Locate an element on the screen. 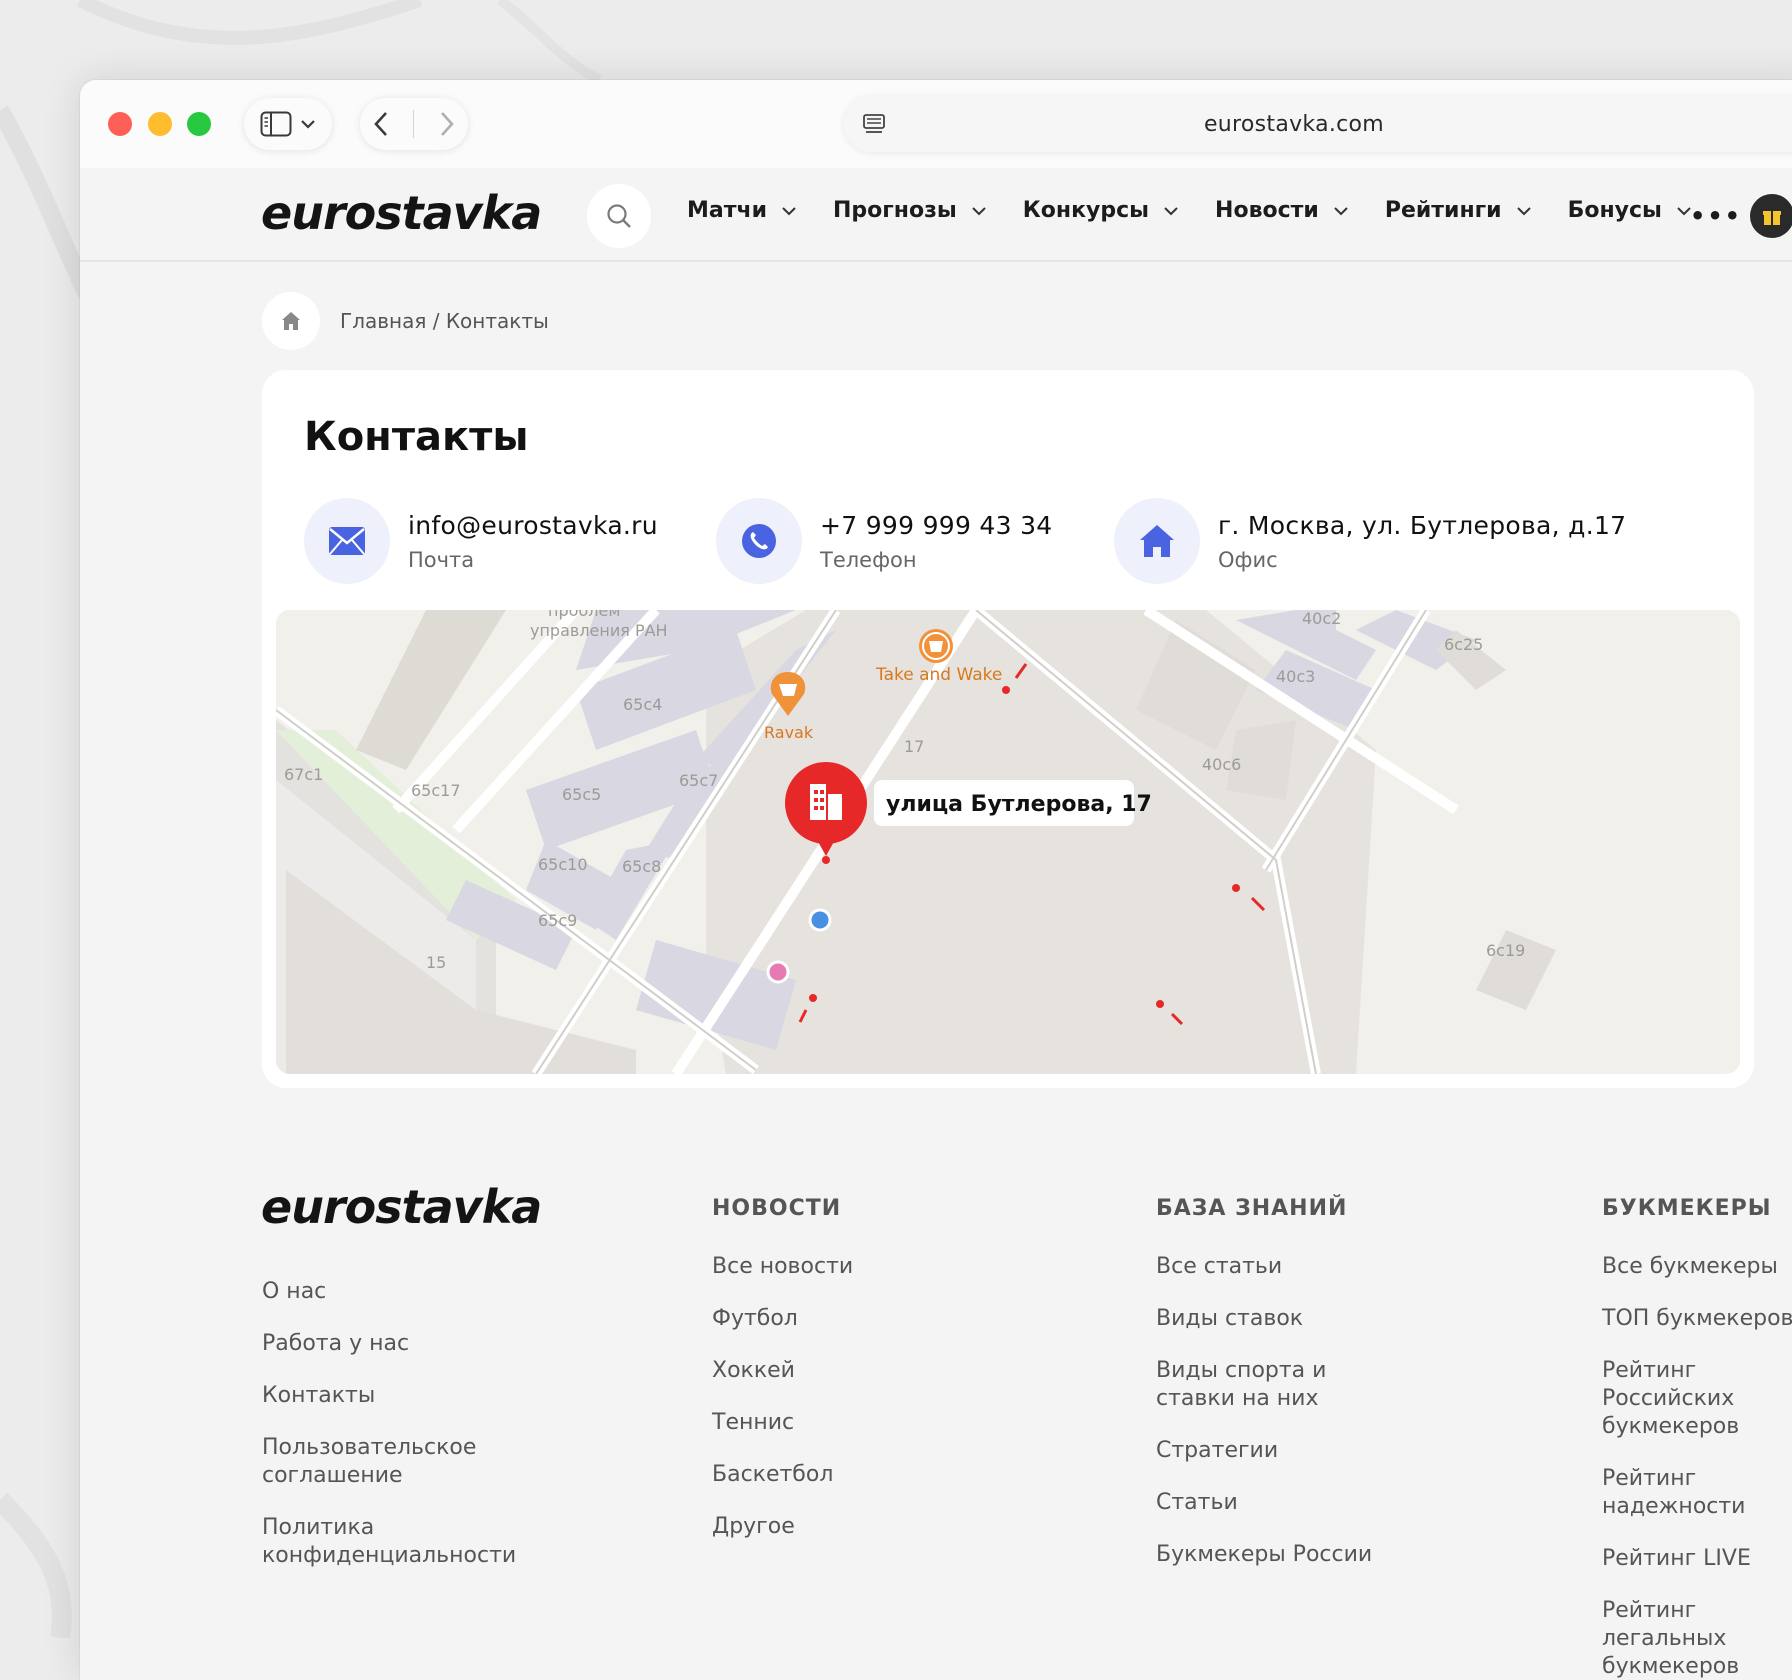 The width and height of the screenshot is (1792, 1680). footer-link-bookmakers: Рейтинг надежности is located at coordinates (1697, 1493).